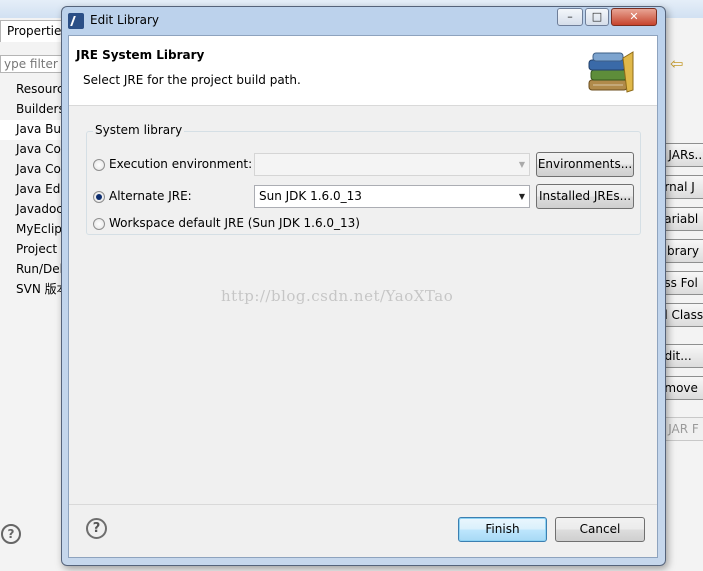 The image size is (703, 571). Describe the element at coordinates (76, 21) in the screenshot. I see `eclipse-app-icon` at that location.